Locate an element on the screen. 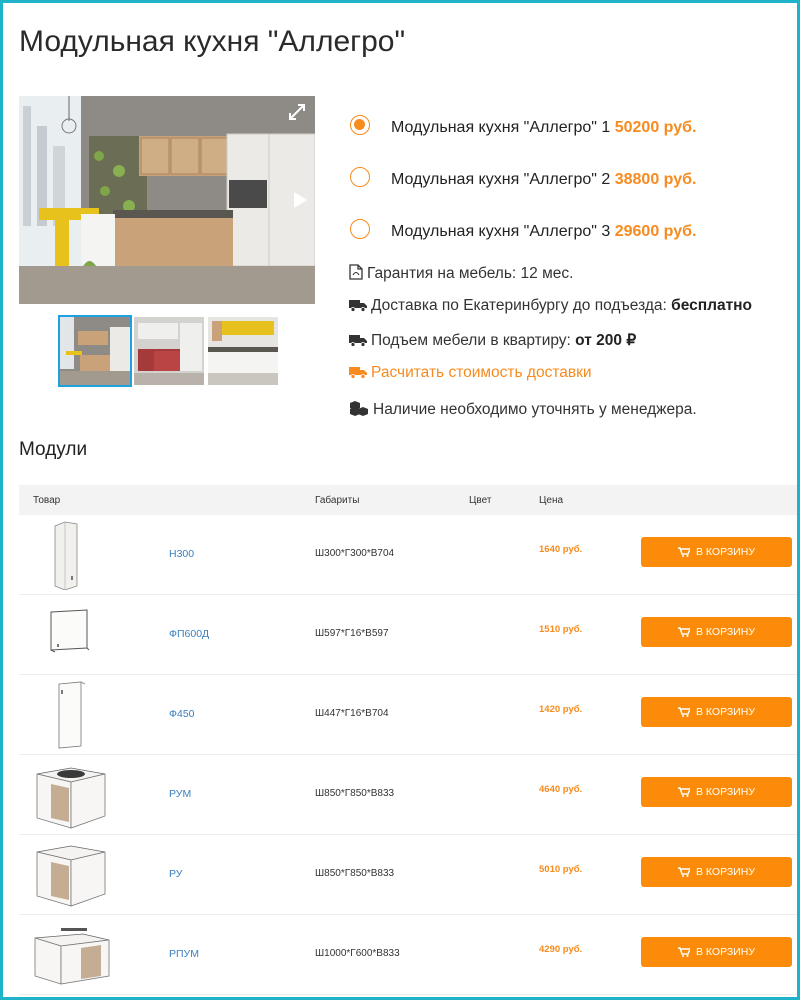  calc-delivery-link: Расчитать стоимость доставки is located at coordinates (470, 373).